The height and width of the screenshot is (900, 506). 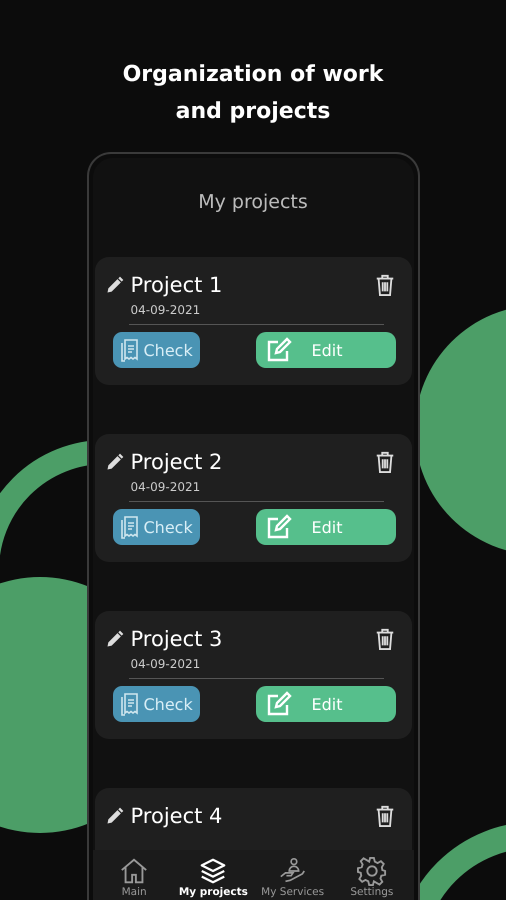 What do you see at coordinates (177, 816) in the screenshot?
I see `project-title: Project 4` at bounding box center [177, 816].